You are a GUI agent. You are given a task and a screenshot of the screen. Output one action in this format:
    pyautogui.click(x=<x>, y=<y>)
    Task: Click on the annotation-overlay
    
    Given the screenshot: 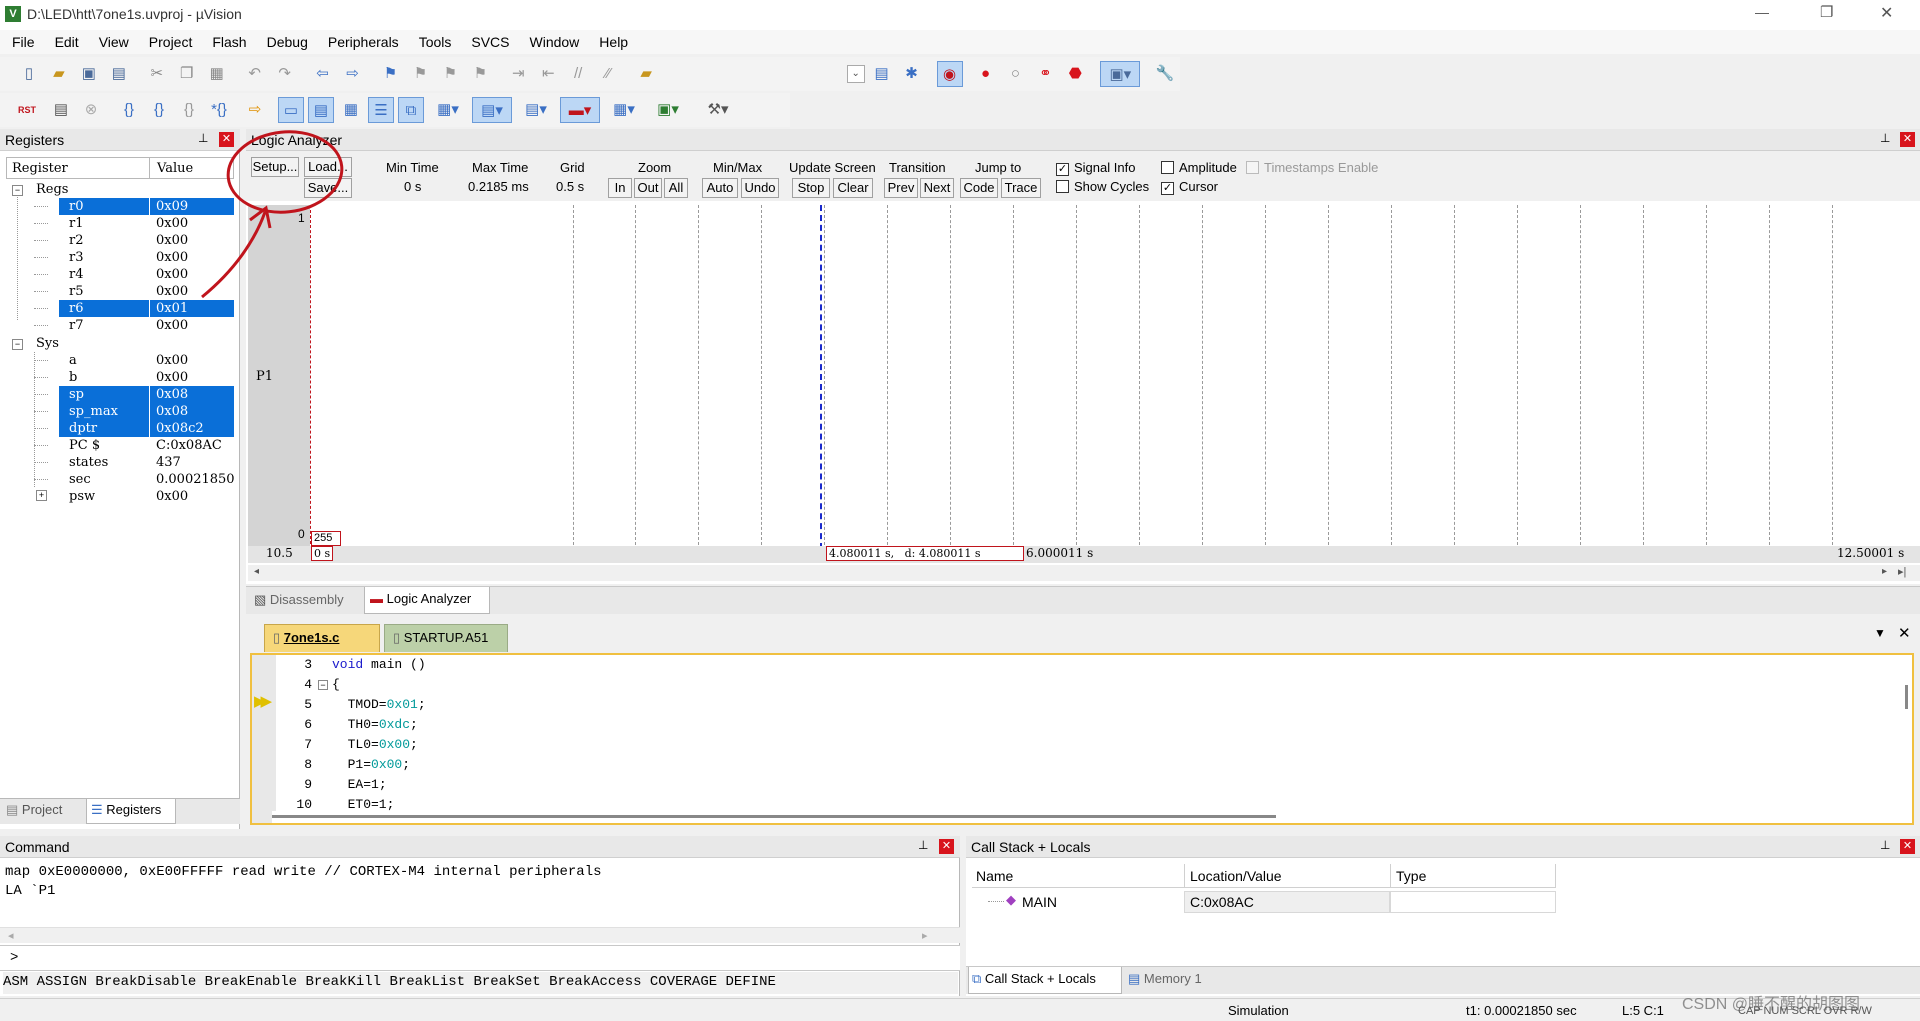 What is the action you would take?
    pyautogui.click(x=272, y=214)
    